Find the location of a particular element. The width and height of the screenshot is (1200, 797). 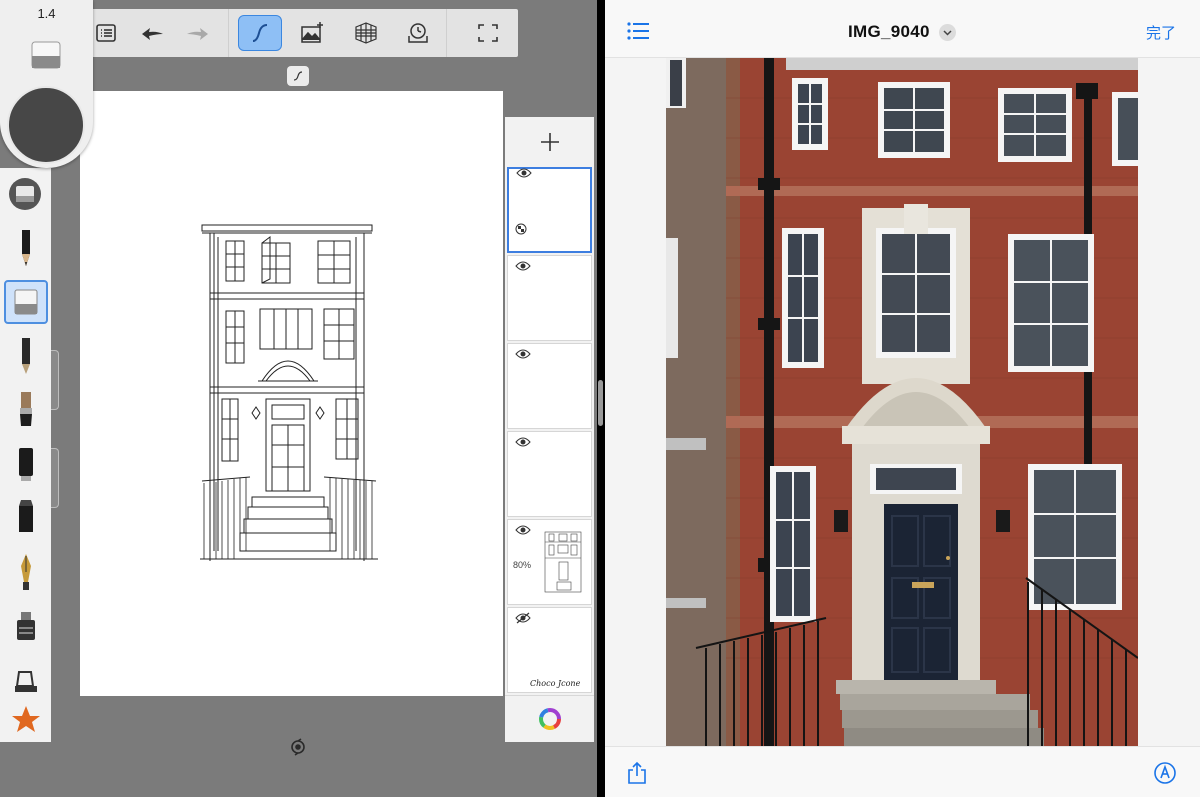

stroke-curve-icon is located at coordinates (298, 76).